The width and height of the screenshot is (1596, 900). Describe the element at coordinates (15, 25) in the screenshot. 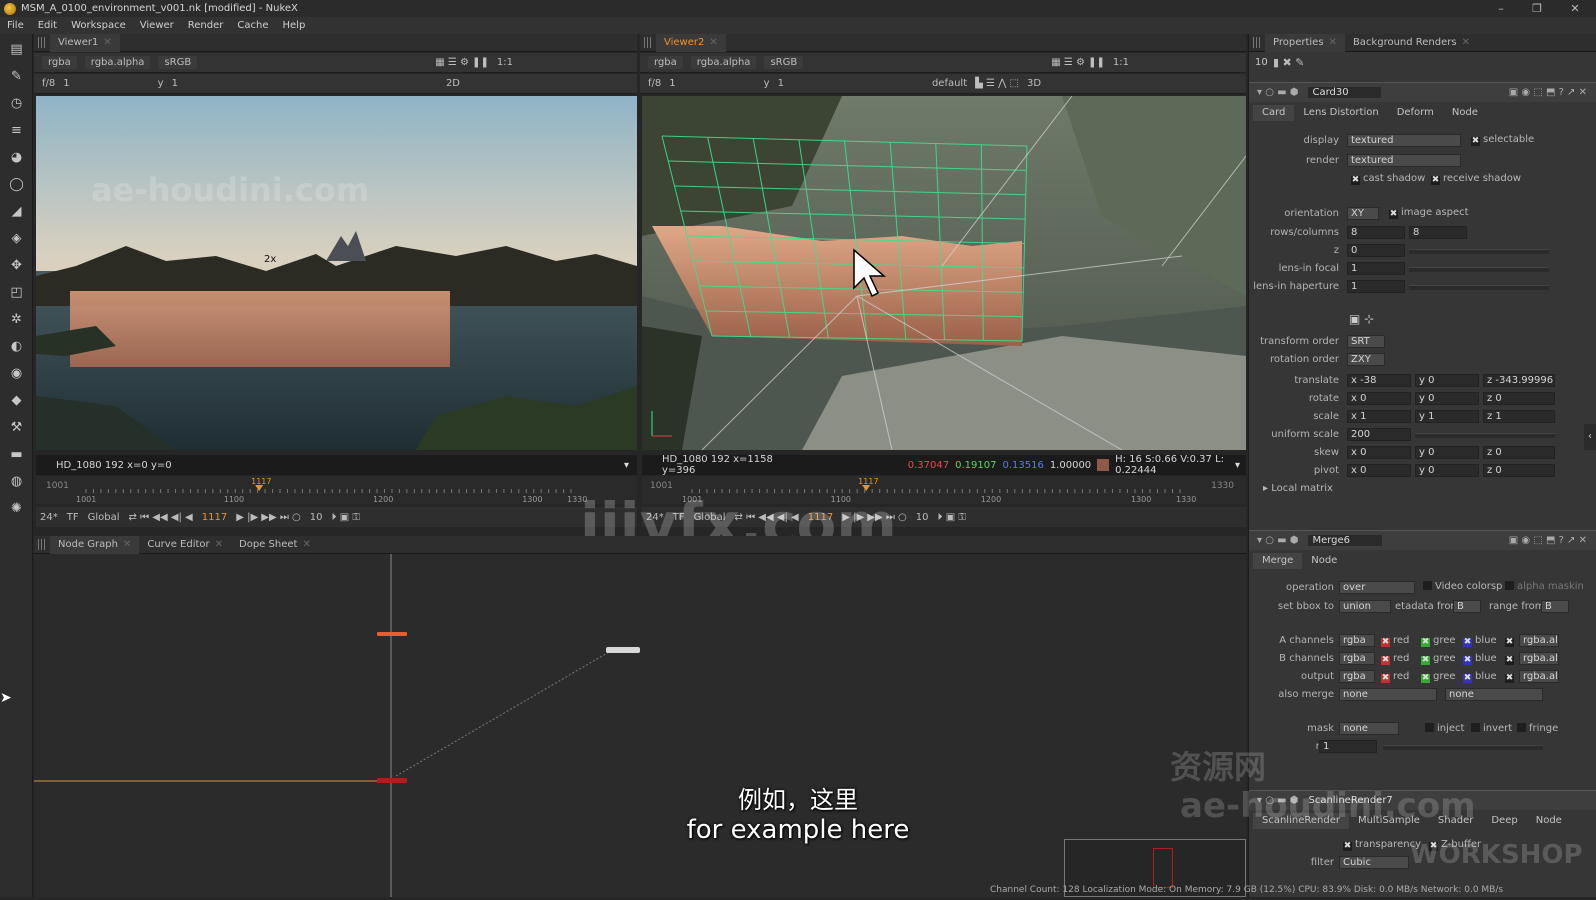

I see `menu-file: File` at that location.